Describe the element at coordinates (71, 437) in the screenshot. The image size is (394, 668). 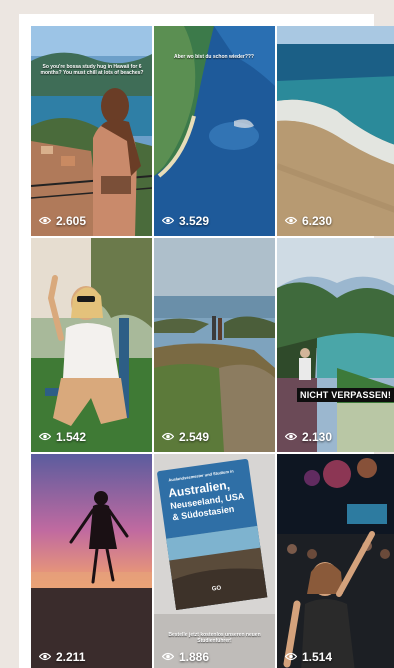
I see `view-count-value: 1.542` at that location.